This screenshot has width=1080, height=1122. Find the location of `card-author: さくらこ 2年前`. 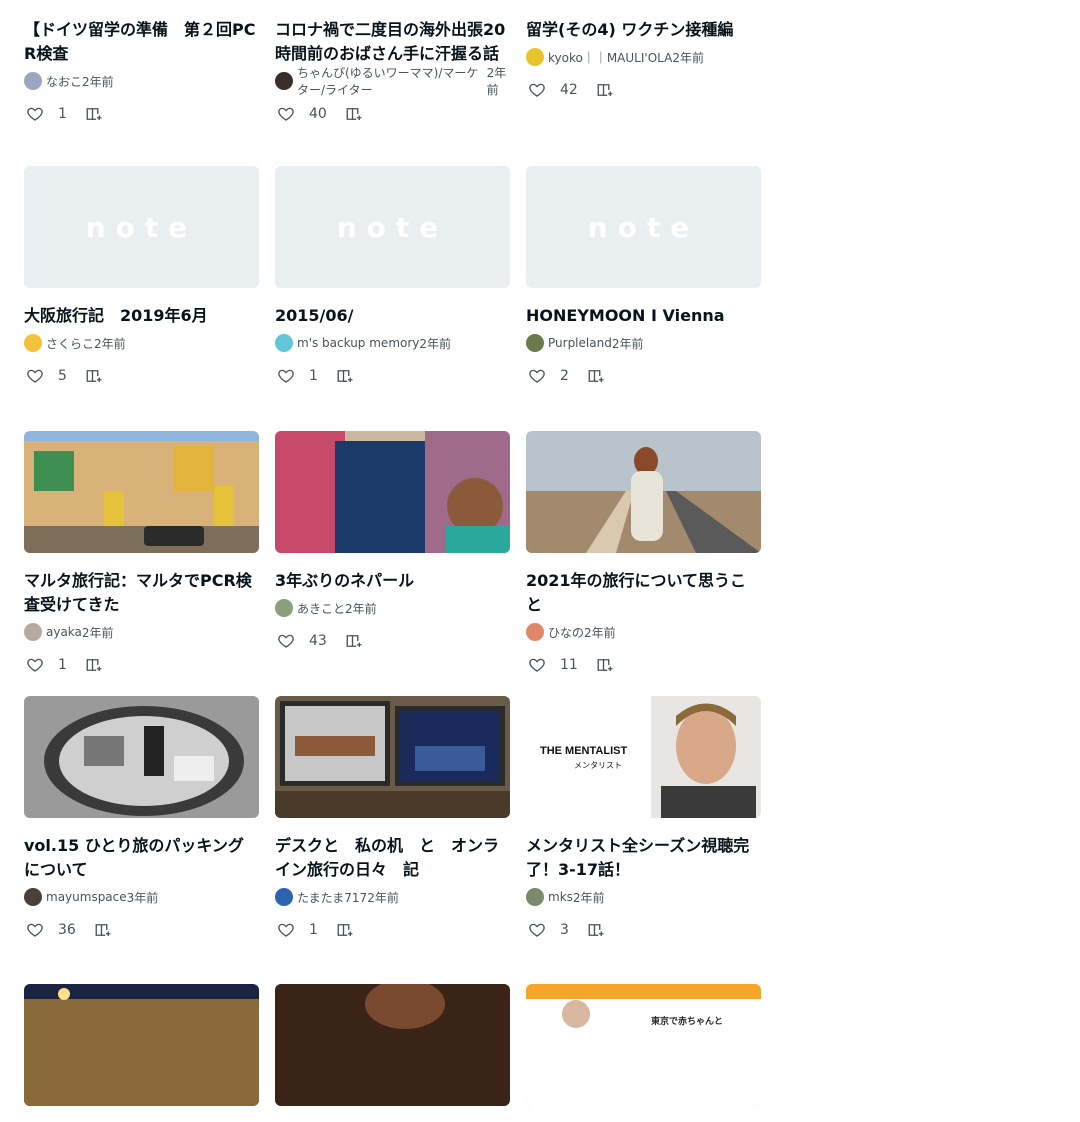

card-author: さくらこ 2年前 is located at coordinates (141, 343).